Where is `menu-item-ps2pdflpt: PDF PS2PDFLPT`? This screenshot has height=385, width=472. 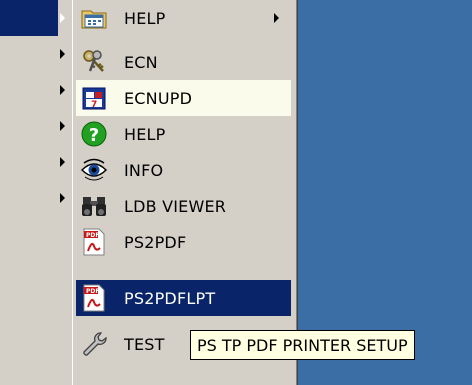 menu-item-ps2pdflpt: PDF PS2PDFLPT is located at coordinates (183, 298).